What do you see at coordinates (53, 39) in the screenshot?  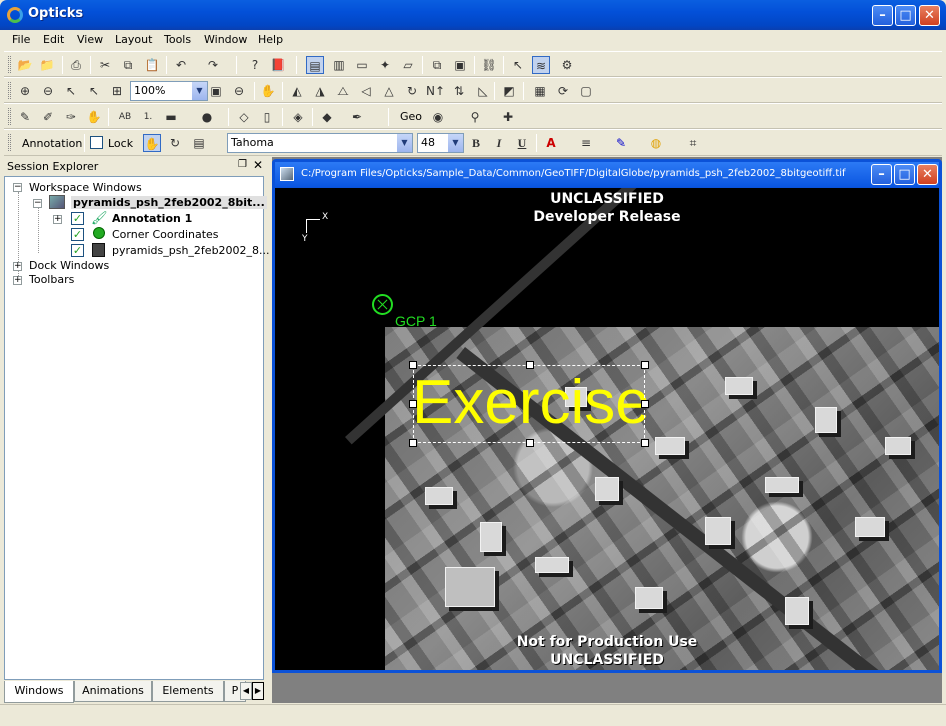 I see `menu-edit: Edit` at bounding box center [53, 39].